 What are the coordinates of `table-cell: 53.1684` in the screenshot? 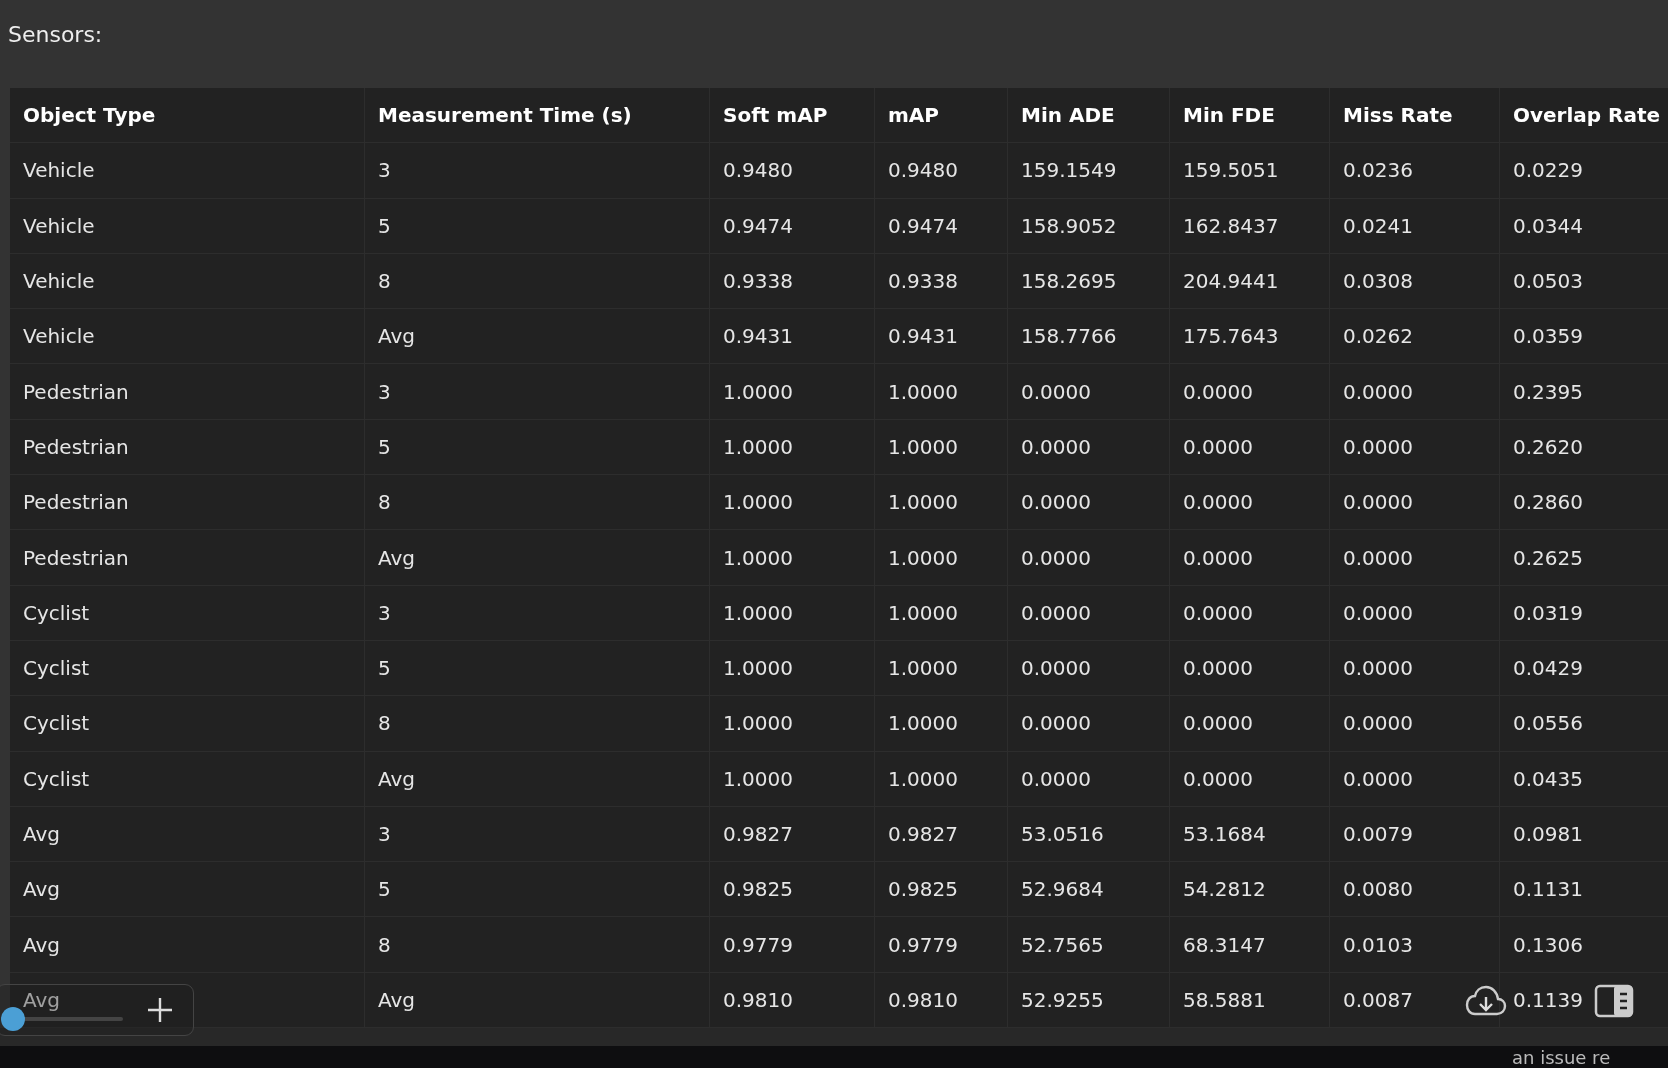 It's located at (1250, 834).